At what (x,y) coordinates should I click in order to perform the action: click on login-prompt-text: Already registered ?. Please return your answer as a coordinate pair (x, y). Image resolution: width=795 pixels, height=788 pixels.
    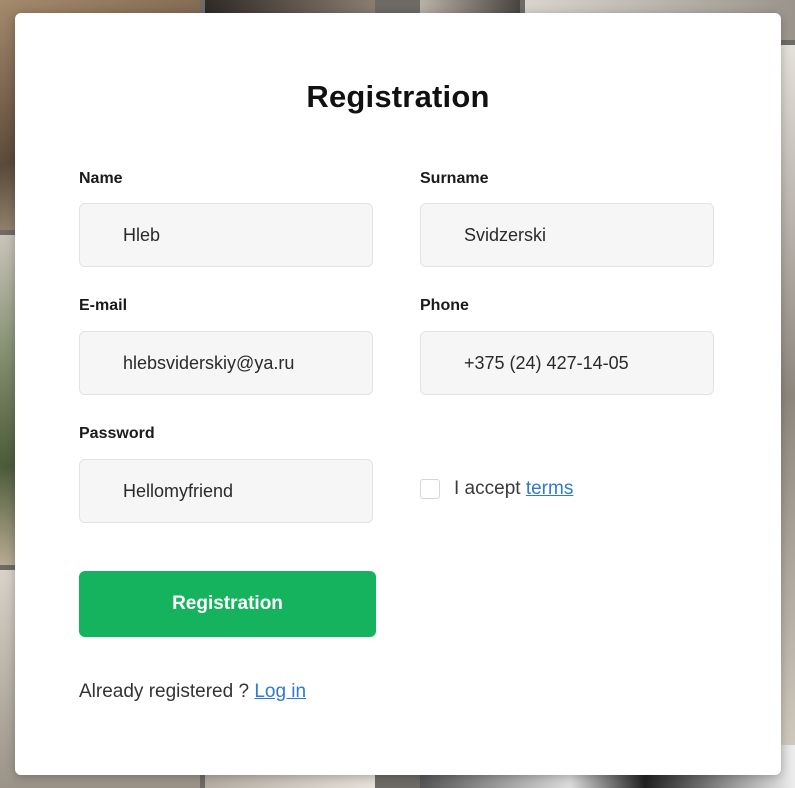
    Looking at the image, I should click on (164, 691).